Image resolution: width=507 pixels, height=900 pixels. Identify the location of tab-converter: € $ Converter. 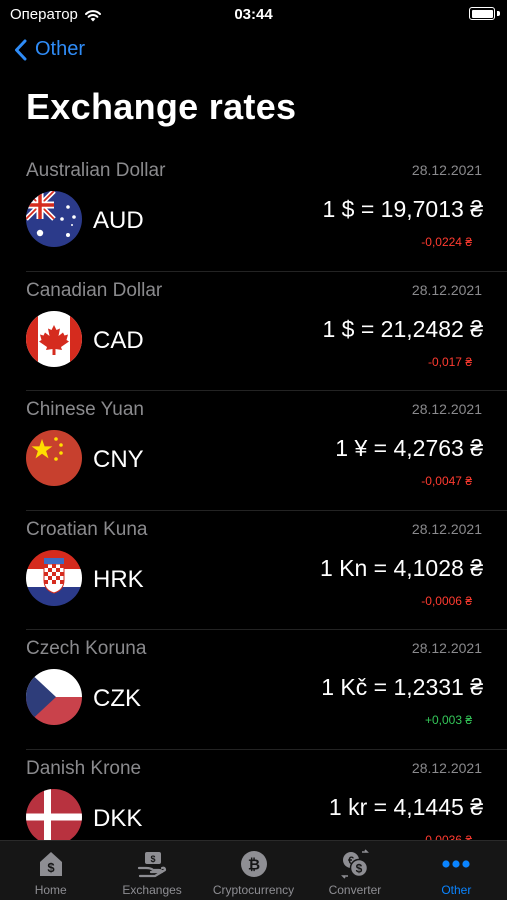
(354, 870).